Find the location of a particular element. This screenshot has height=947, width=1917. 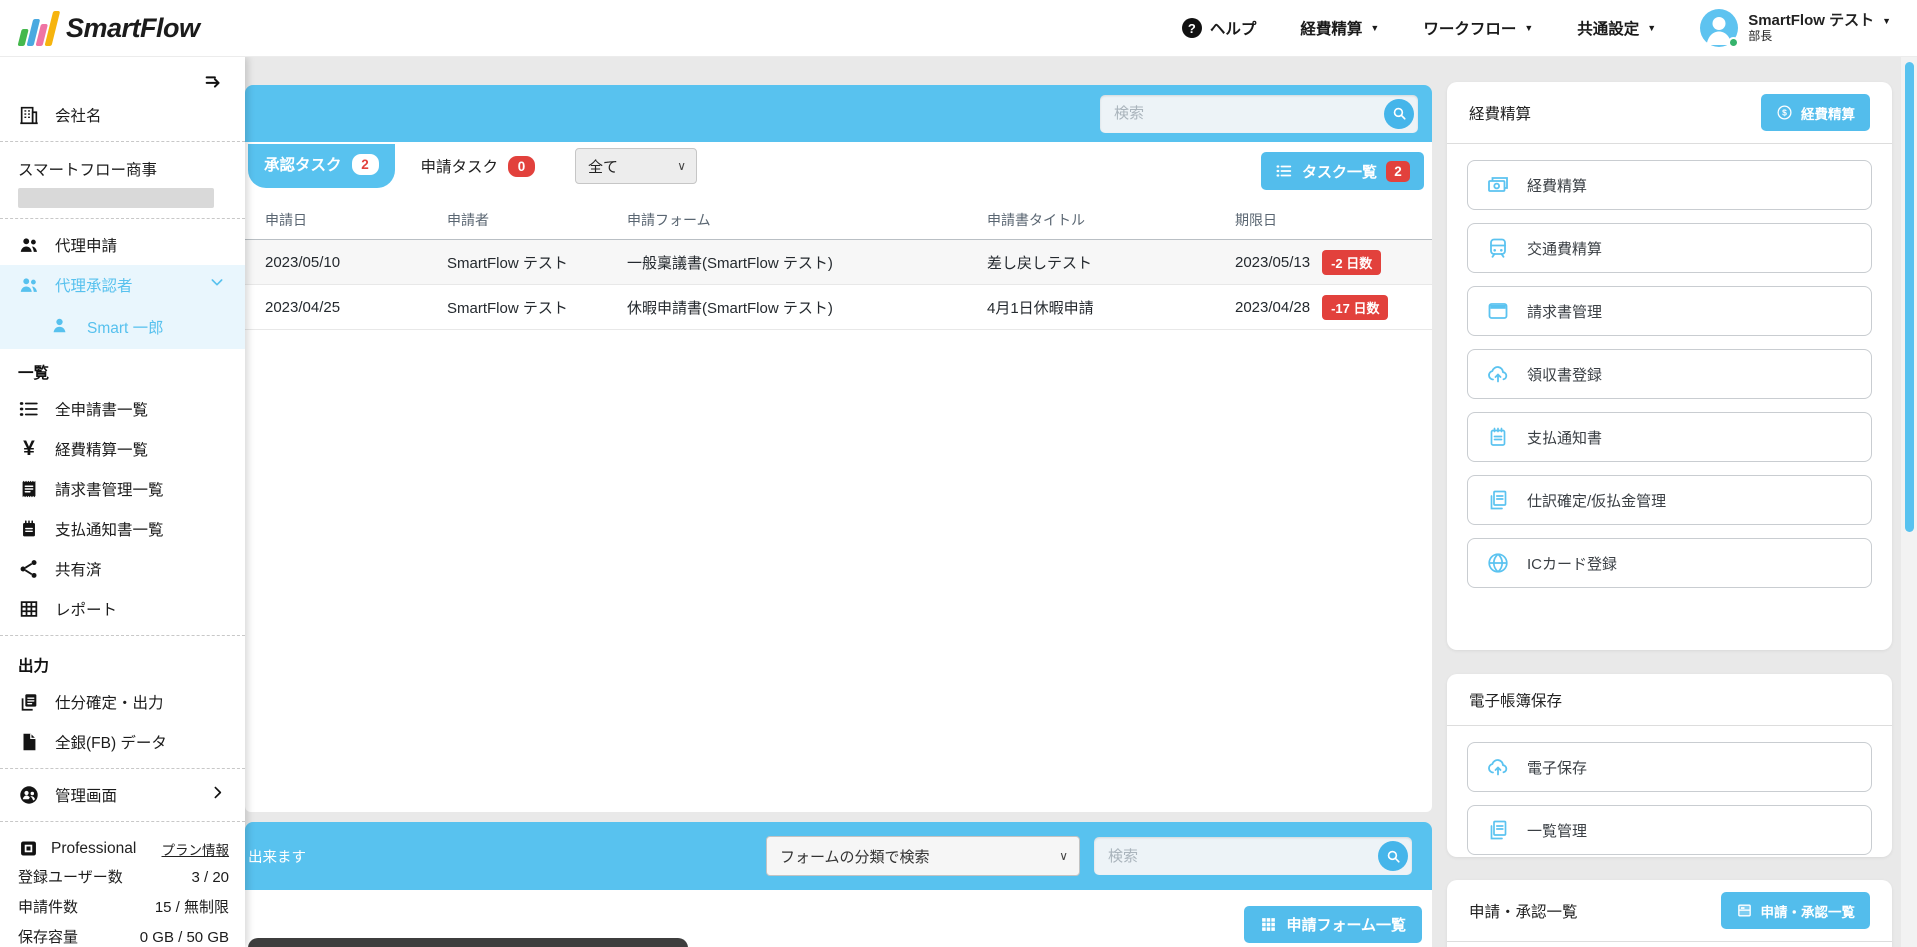

stat-storage: 保存容量 0 GB / 50 GB is located at coordinates (123, 937).